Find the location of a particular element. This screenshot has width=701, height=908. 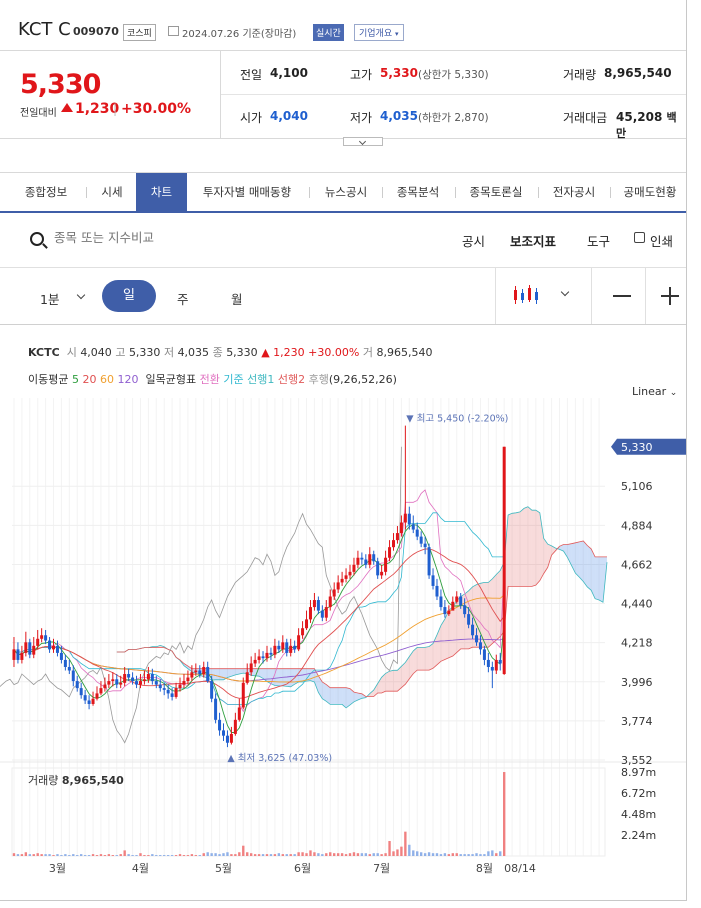

volume-tick-label: 2.24m is located at coordinates (638, 835).